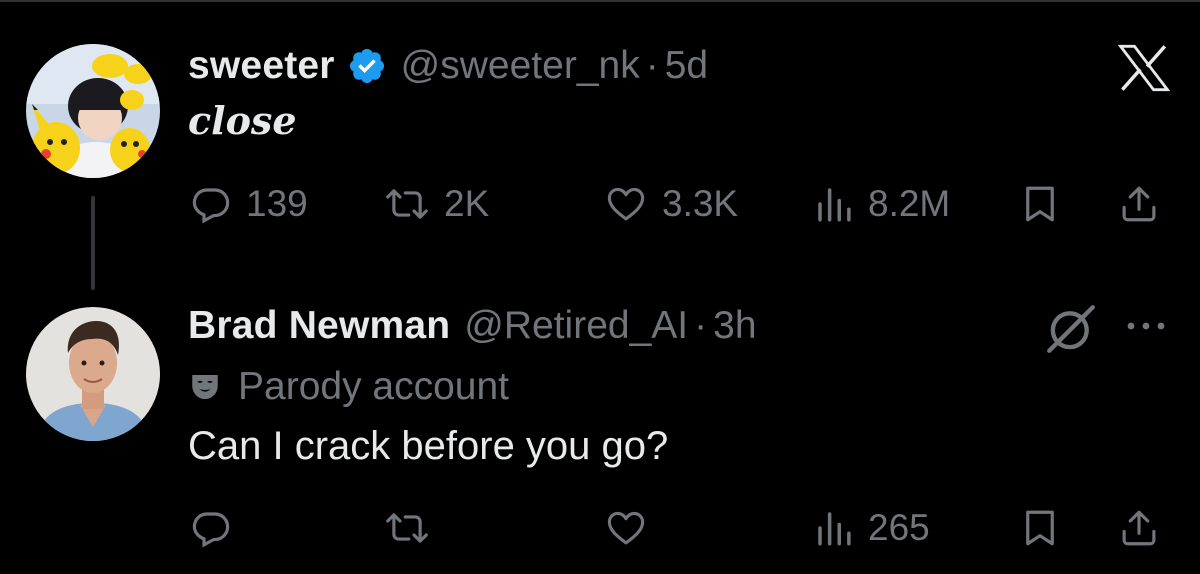 The height and width of the screenshot is (574, 1200). Describe the element at coordinates (520, 66) in the screenshot. I see `handle: @sweeter_nk` at that location.